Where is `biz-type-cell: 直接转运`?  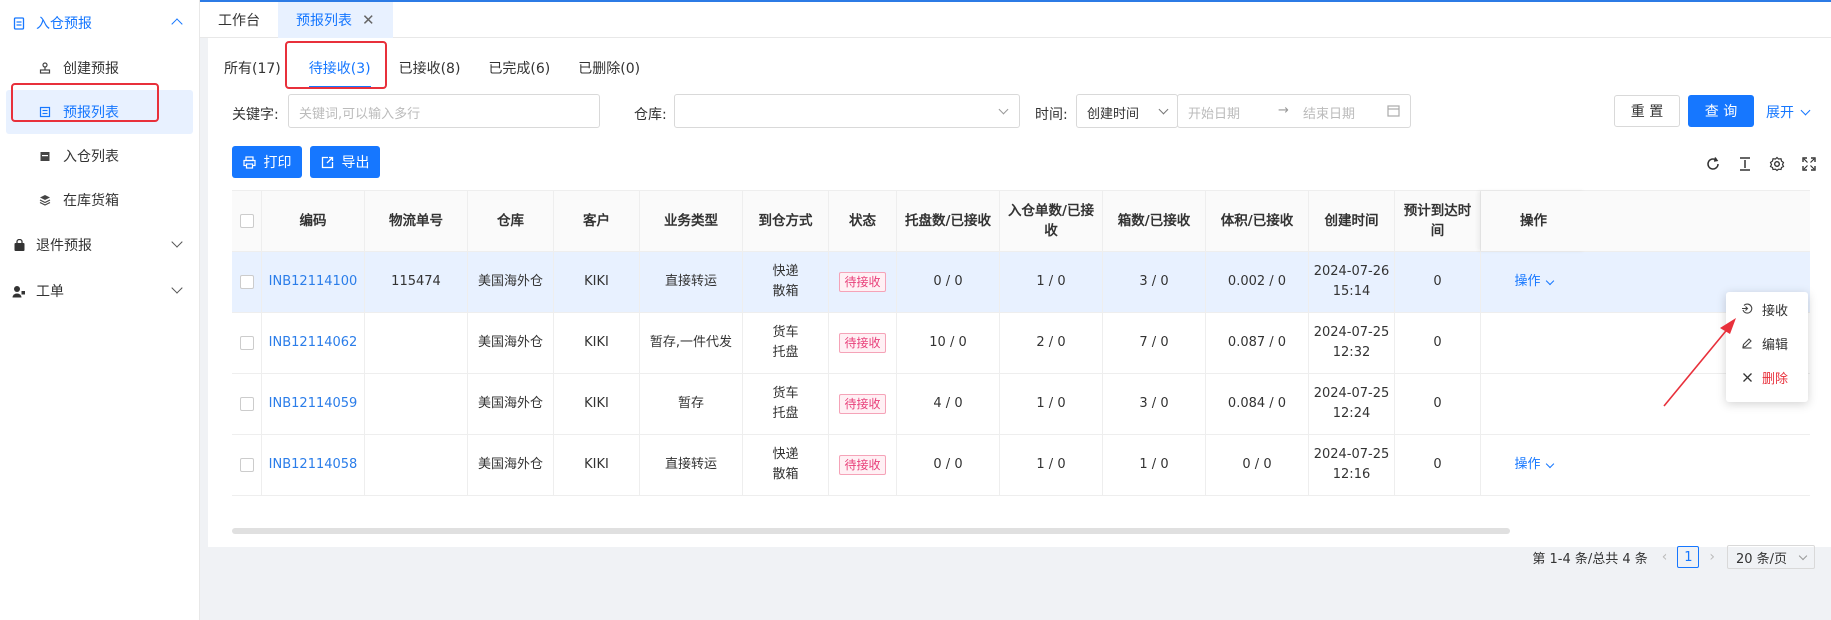 biz-type-cell: 直接转运 is located at coordinates (691, 282).